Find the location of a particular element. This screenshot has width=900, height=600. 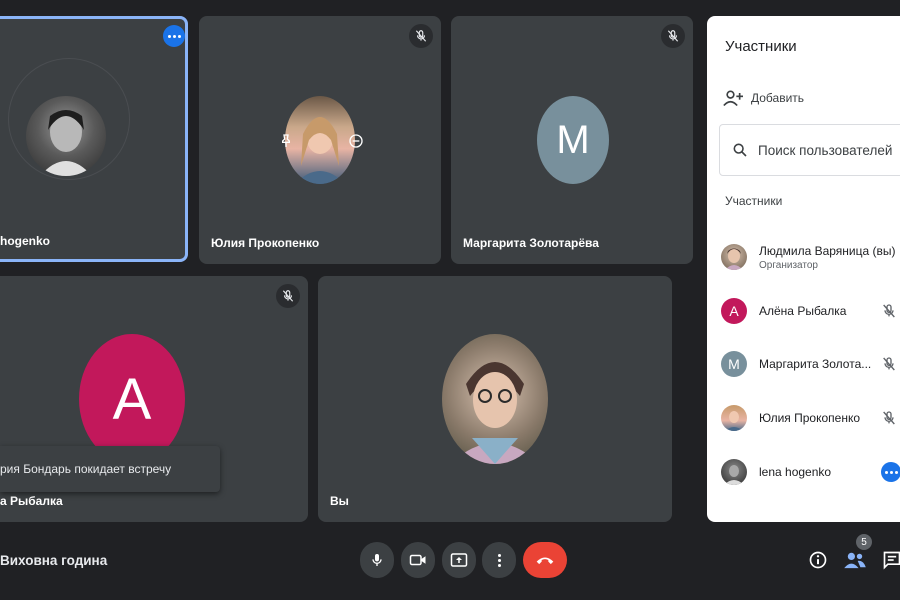

video-tile-lena-hogenko: hogenko is located at coordinates (94, 139).